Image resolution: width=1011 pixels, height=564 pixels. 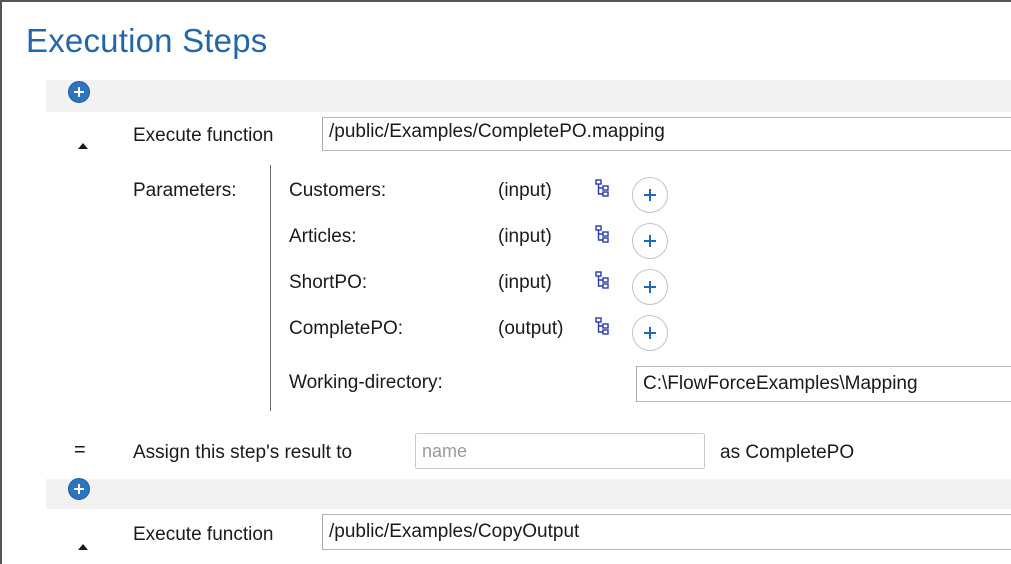 I want to click on parameters-label: Parameters:, so click(x=185, y=190).